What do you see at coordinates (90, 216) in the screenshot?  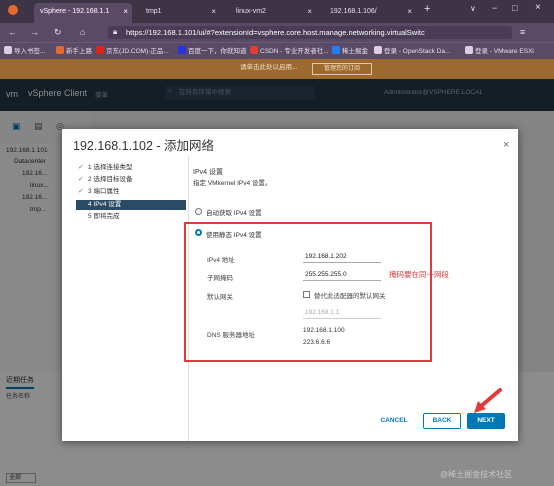 I see `step-number: 5` at bounding box center [90, 216].